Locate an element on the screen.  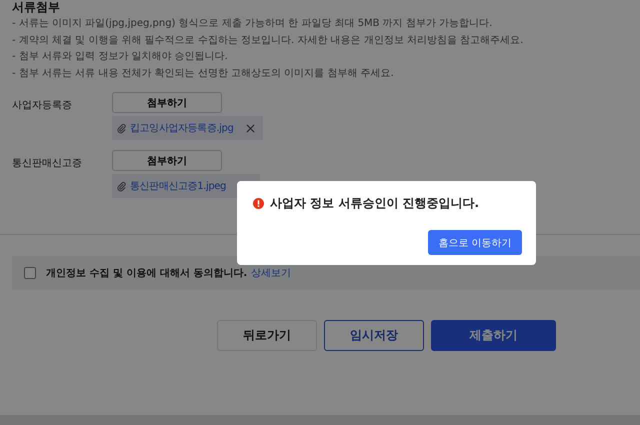
field-label: 통신판매신고증 is located at coordinates (47, 164).